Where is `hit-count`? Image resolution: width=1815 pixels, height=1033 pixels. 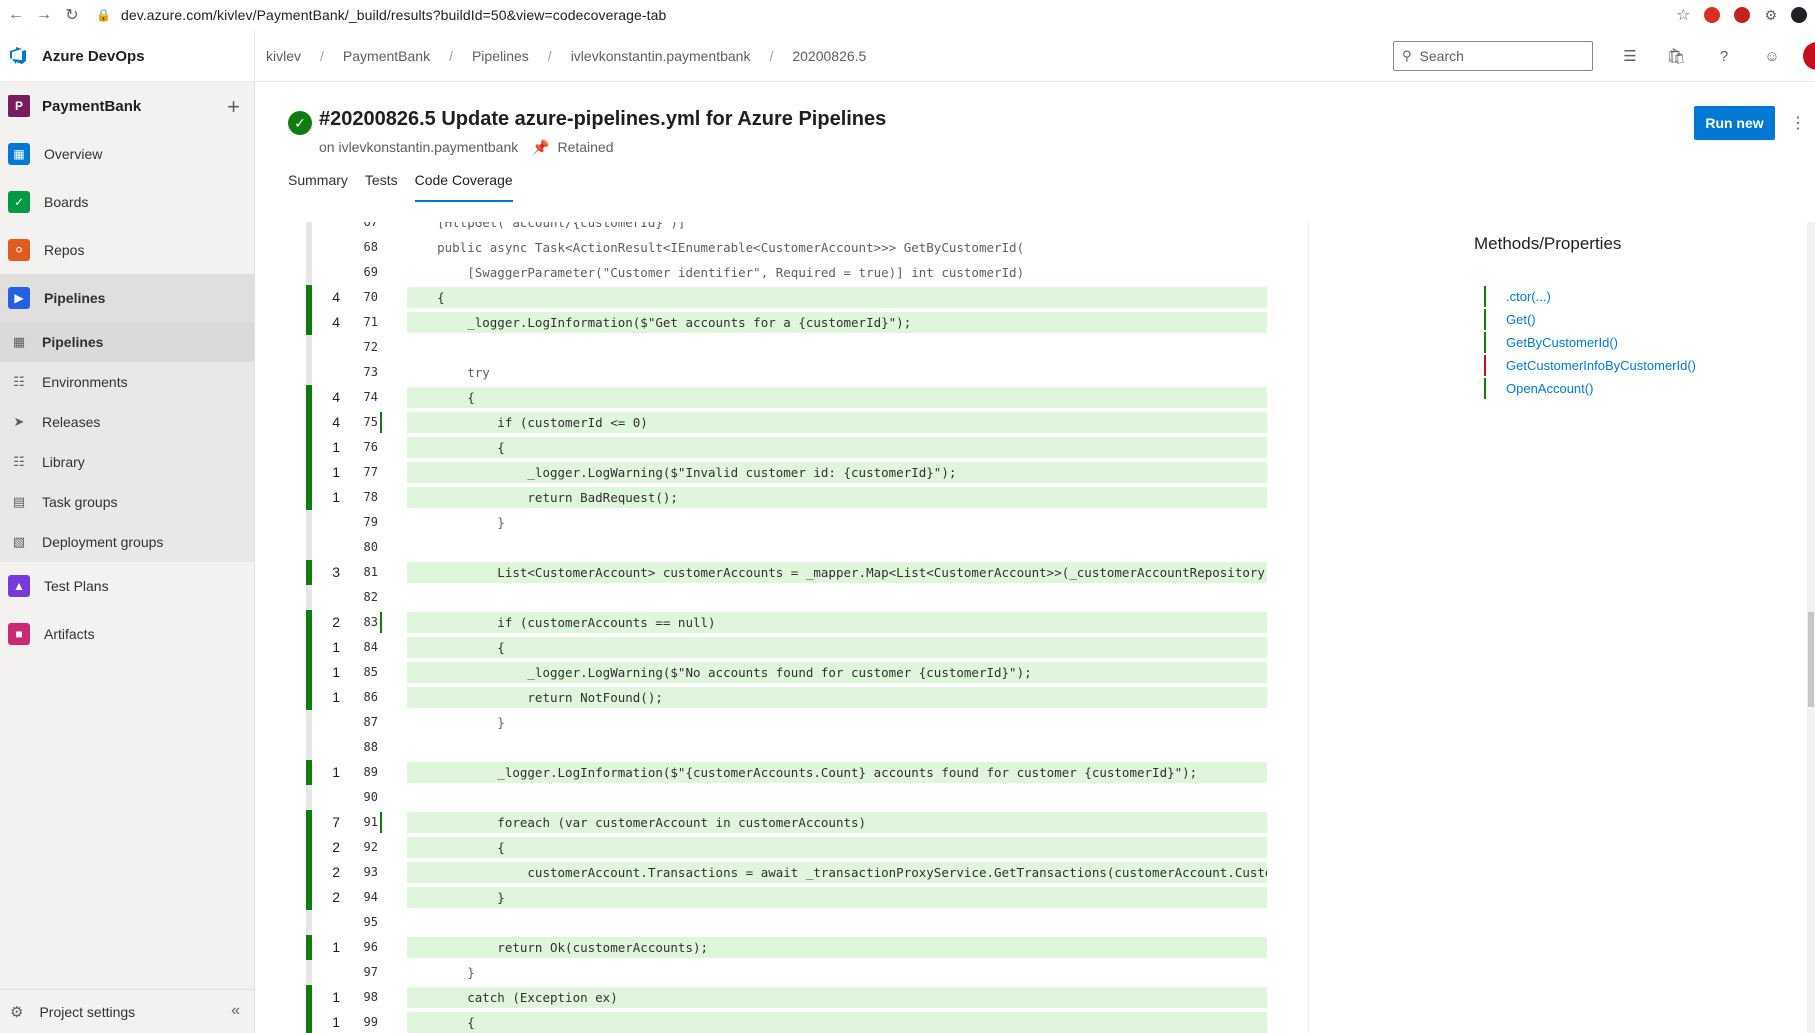
hit-count is located at coordinates (326, 597).